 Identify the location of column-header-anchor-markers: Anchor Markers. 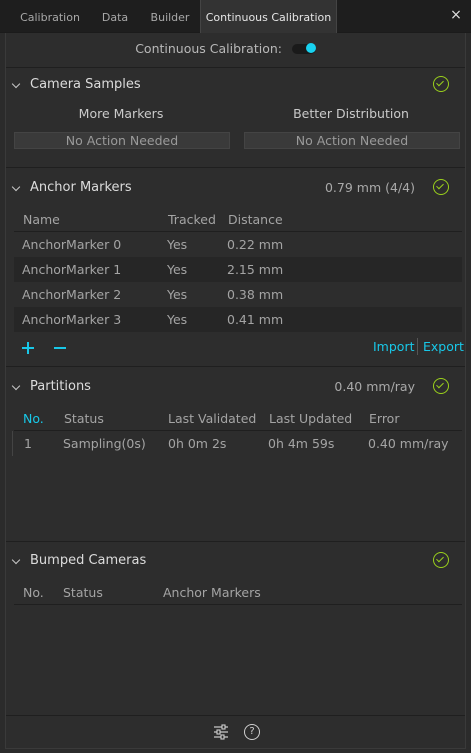
(212, 592).